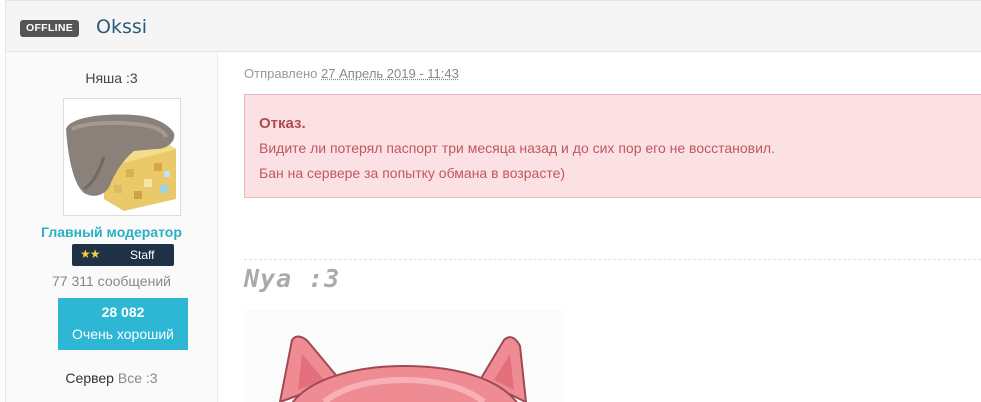 The height and width of the screenshot is (402, 981). Describe the element at coordinates (137, 378) in the screenshot. I see `server-value: Все :3` at that location.